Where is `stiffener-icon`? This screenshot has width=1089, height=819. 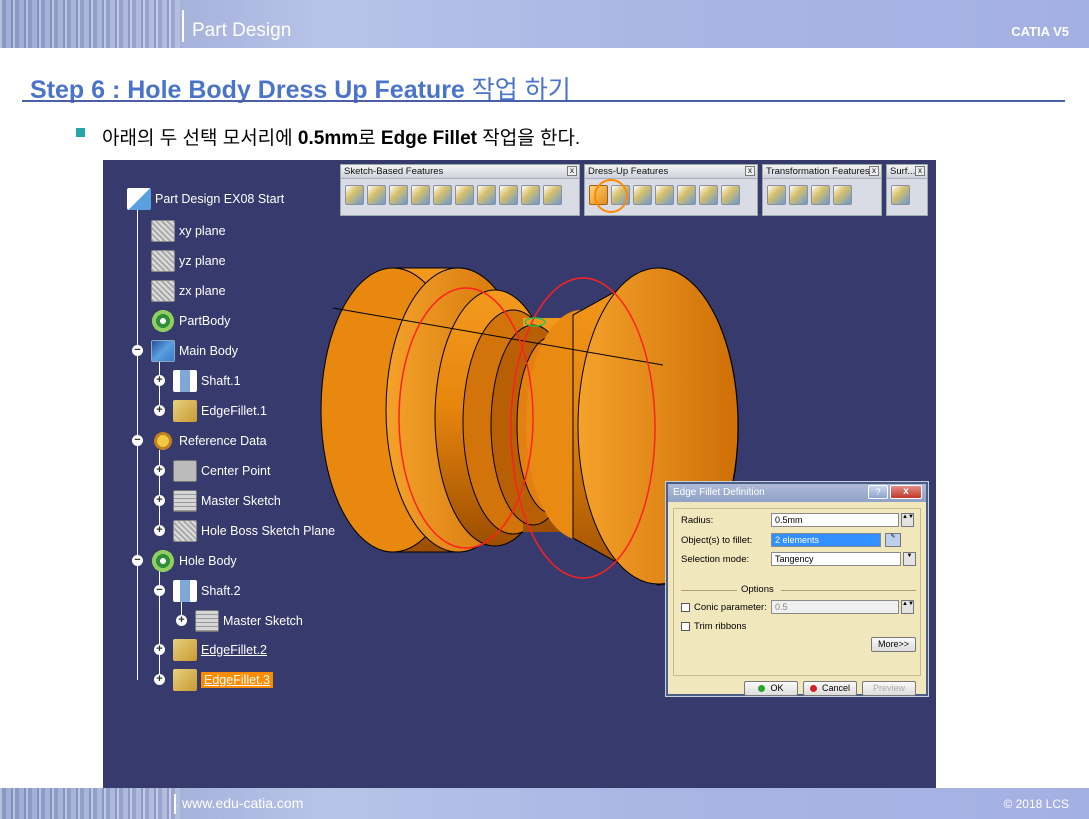 stiffener-icon is located at coordinates (508, 195).